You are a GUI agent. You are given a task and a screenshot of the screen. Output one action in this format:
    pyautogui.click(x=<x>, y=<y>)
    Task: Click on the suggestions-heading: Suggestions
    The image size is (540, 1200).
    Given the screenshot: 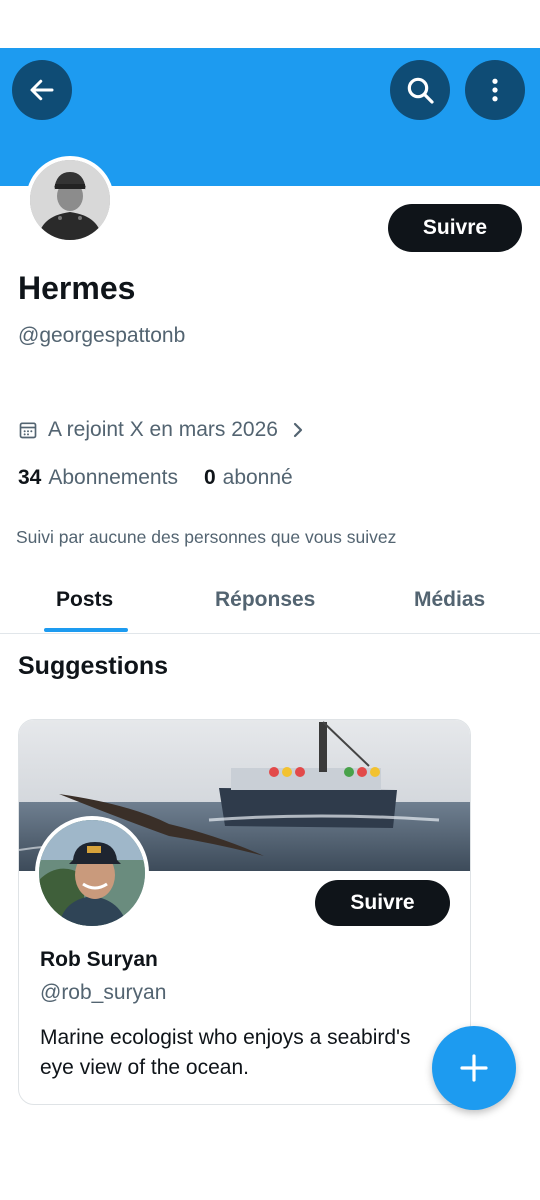 What is the action you would take?
    pyautogui.click(x=93, y=666)
    